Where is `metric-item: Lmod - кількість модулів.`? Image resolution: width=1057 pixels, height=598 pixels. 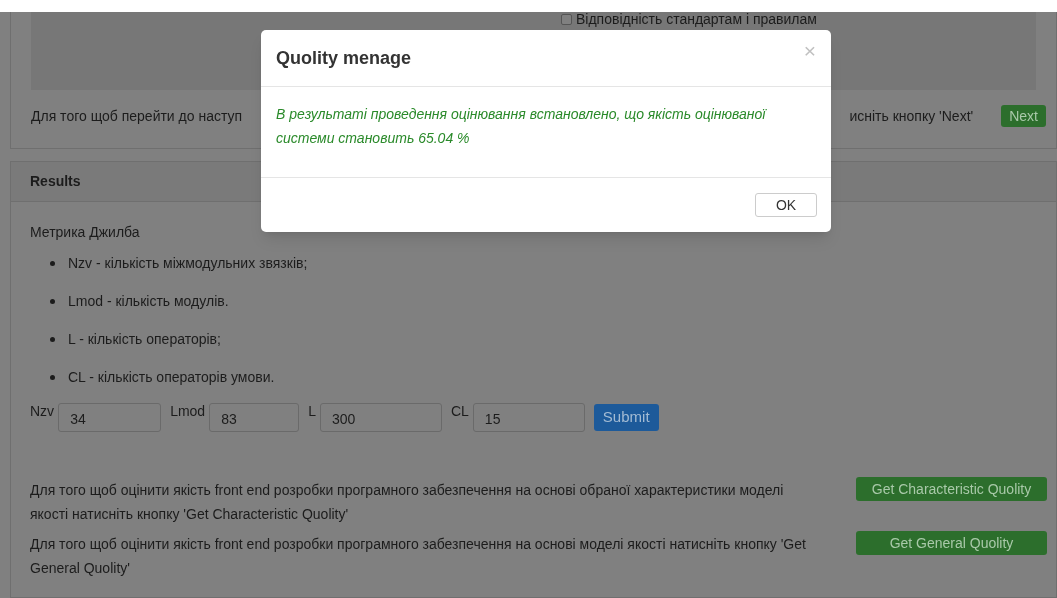 metric-item: Lmod - кількість модулів. is located at coordinates (148, 301).